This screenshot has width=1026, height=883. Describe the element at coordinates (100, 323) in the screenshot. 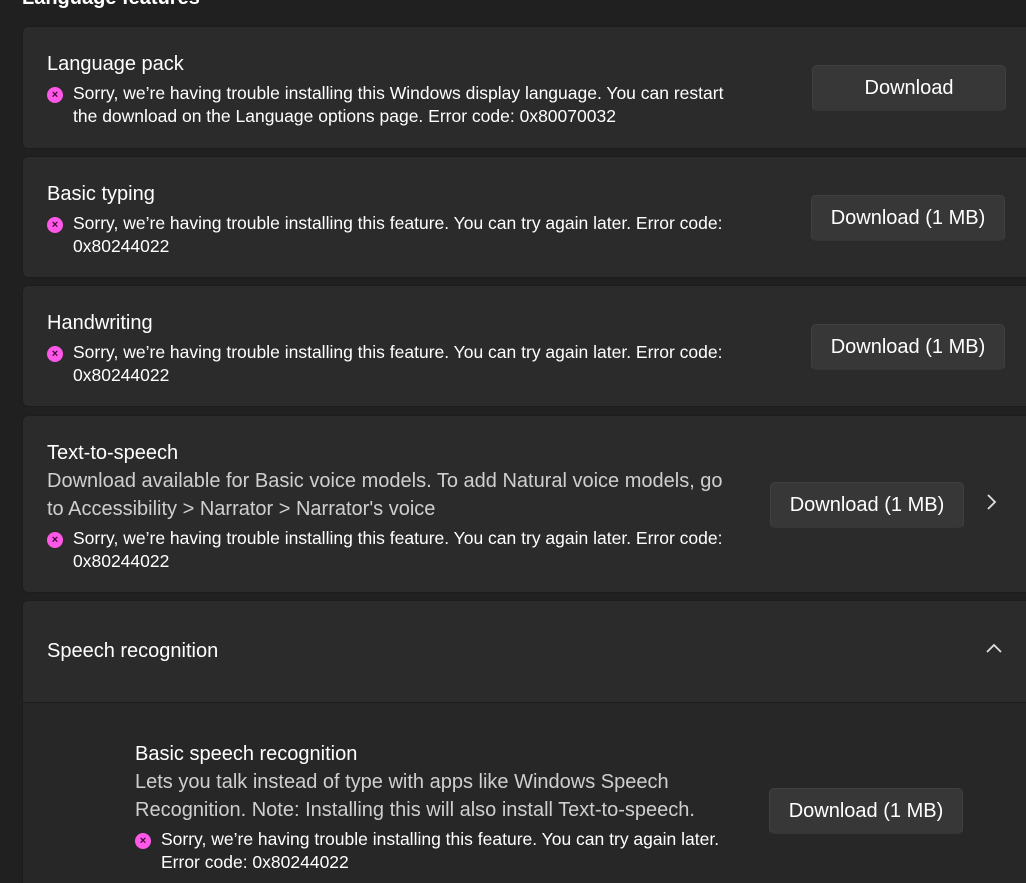

I see `card-title: Handwriting` at that location.